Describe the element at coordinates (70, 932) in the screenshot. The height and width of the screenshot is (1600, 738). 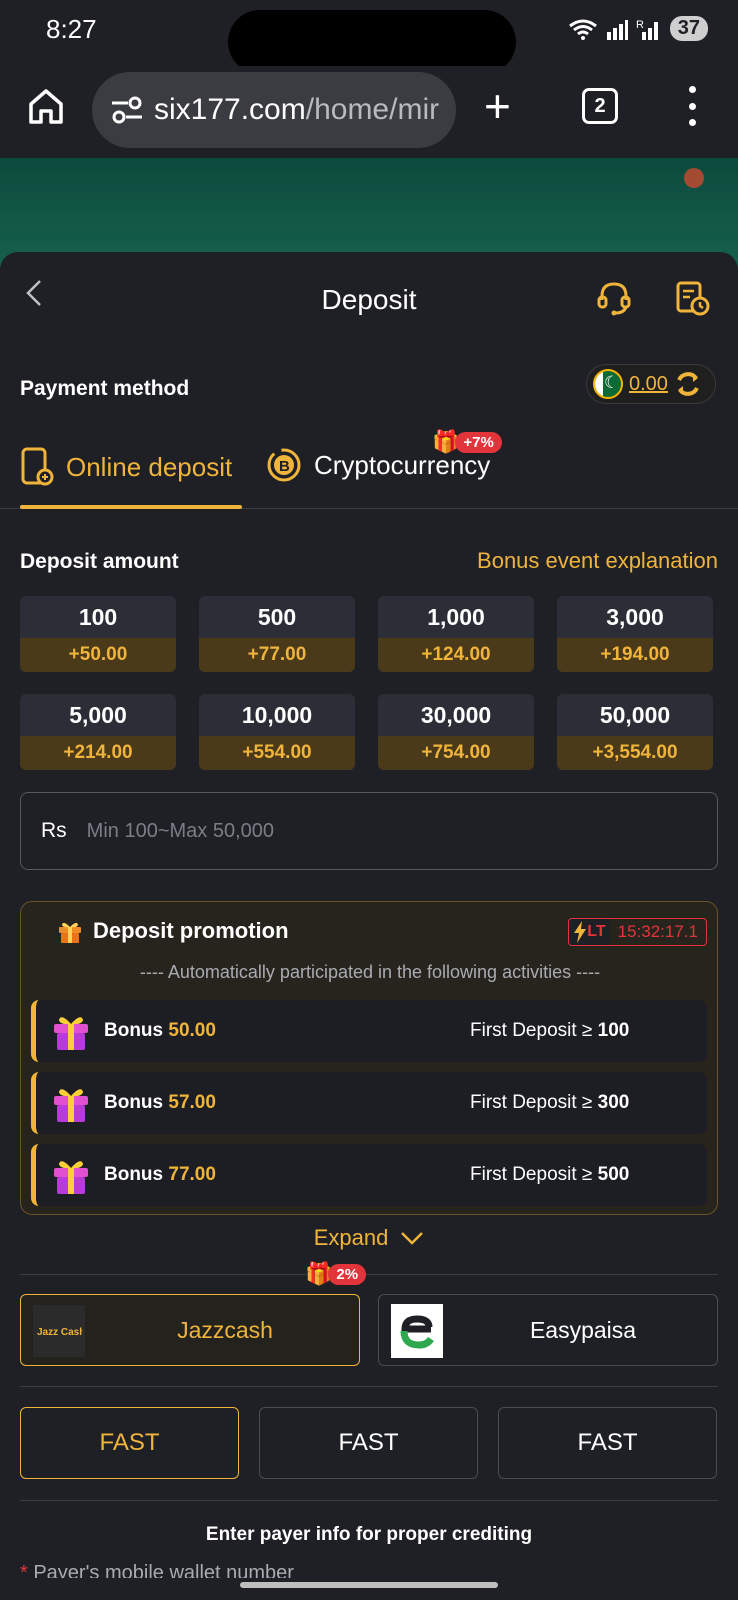
I see `gift-icon` at that location.